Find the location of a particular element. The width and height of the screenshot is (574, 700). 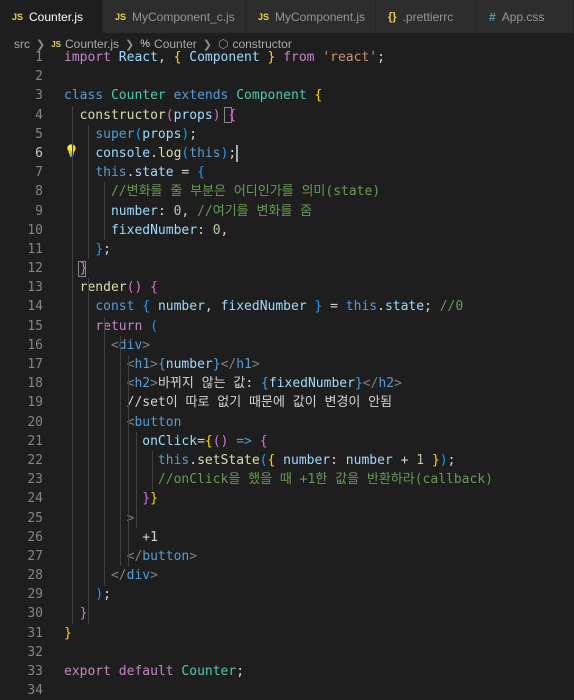

line-number: 5 is located at coordinates (39, 134).